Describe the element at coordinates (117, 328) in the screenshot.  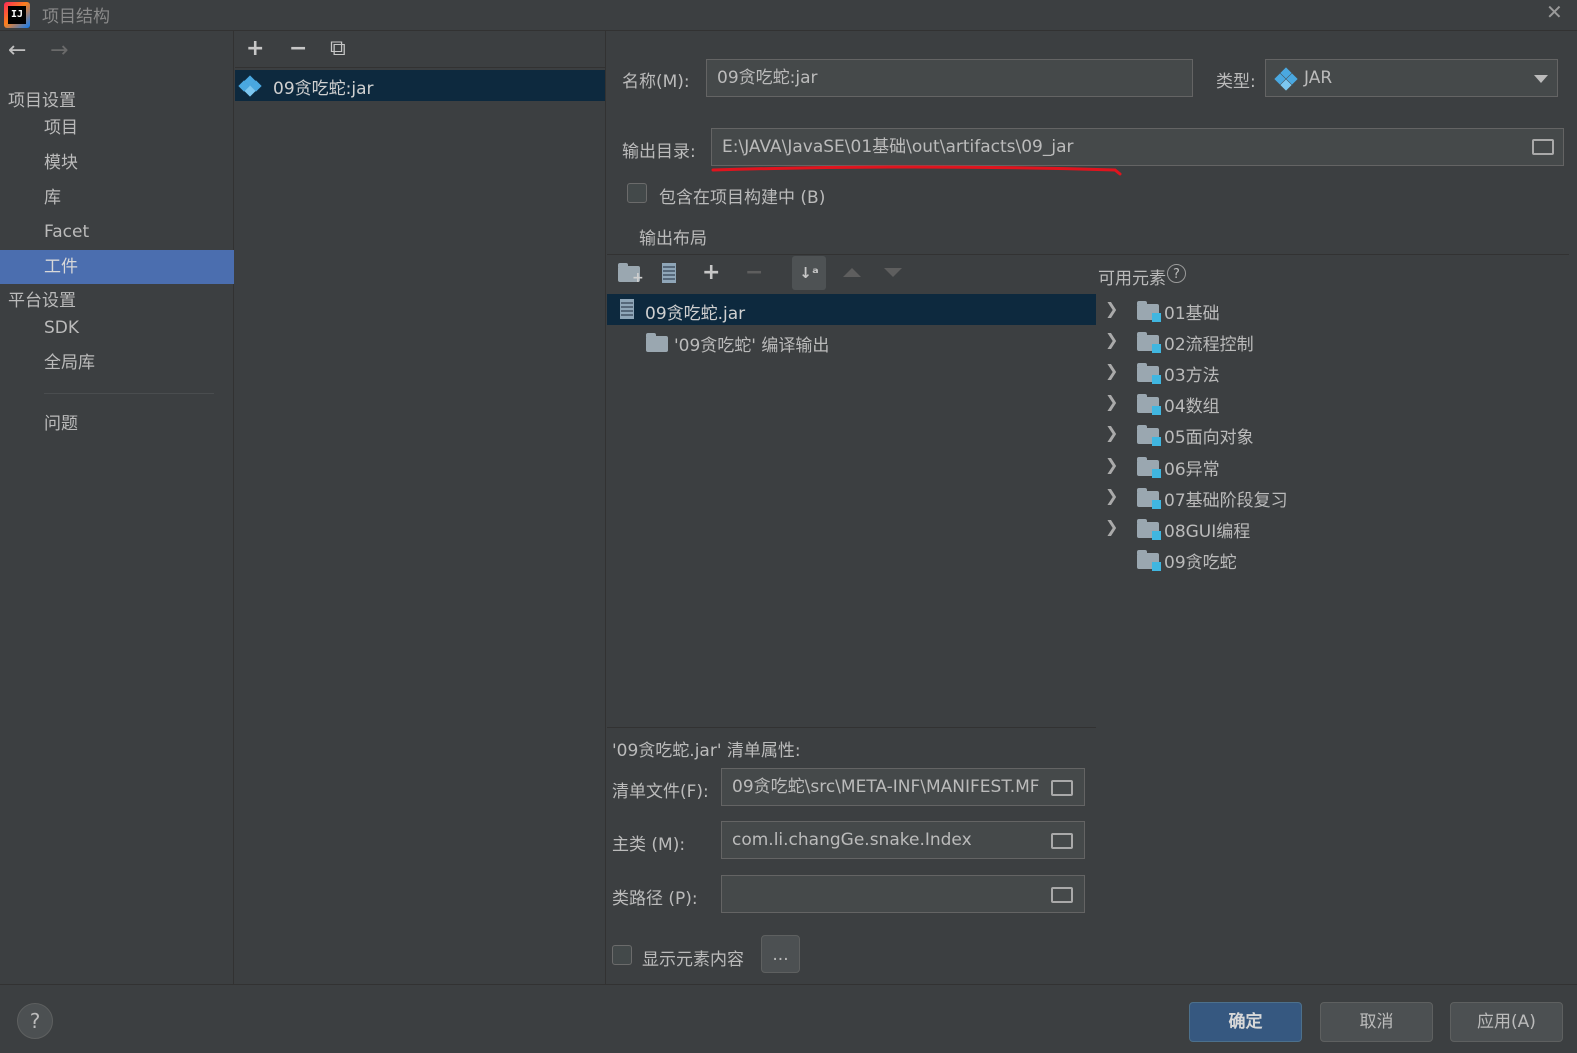
I see `nav-item-sdk: SDK` at that location.